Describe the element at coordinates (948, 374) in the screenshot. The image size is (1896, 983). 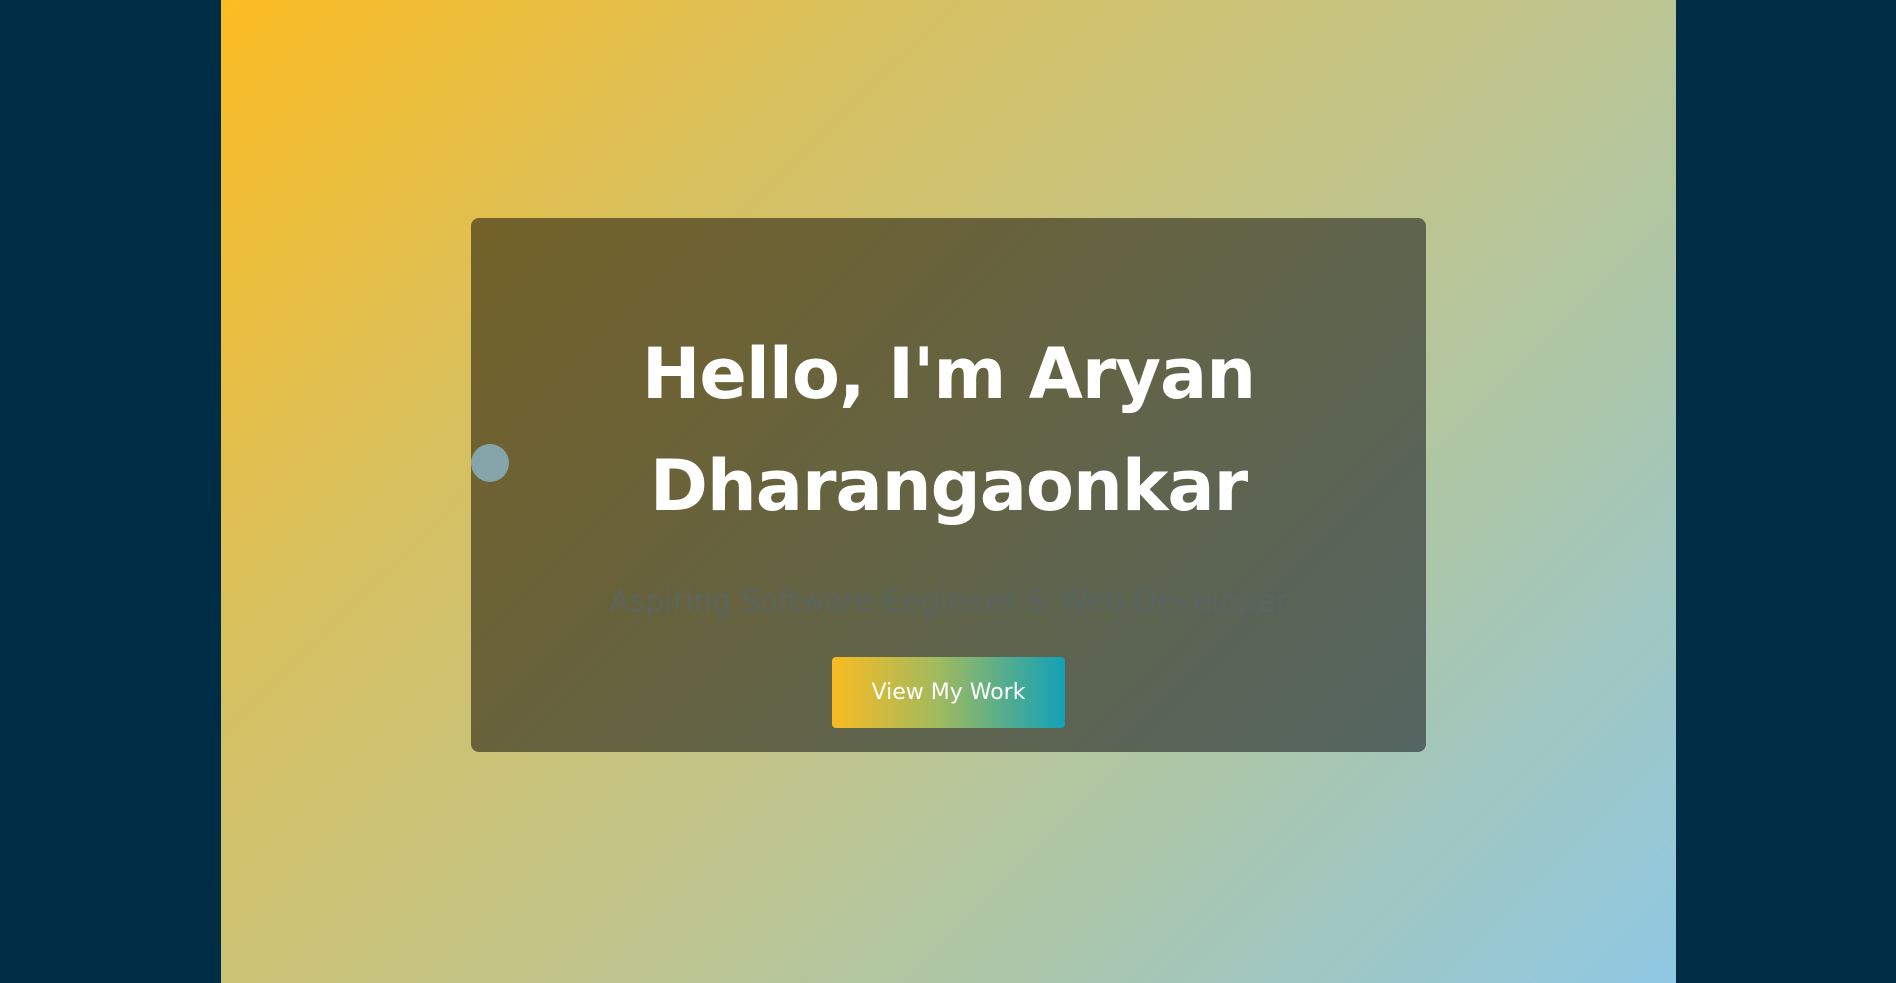
I see `hero-title-line1: Hello, I'm Aryan` at that location.